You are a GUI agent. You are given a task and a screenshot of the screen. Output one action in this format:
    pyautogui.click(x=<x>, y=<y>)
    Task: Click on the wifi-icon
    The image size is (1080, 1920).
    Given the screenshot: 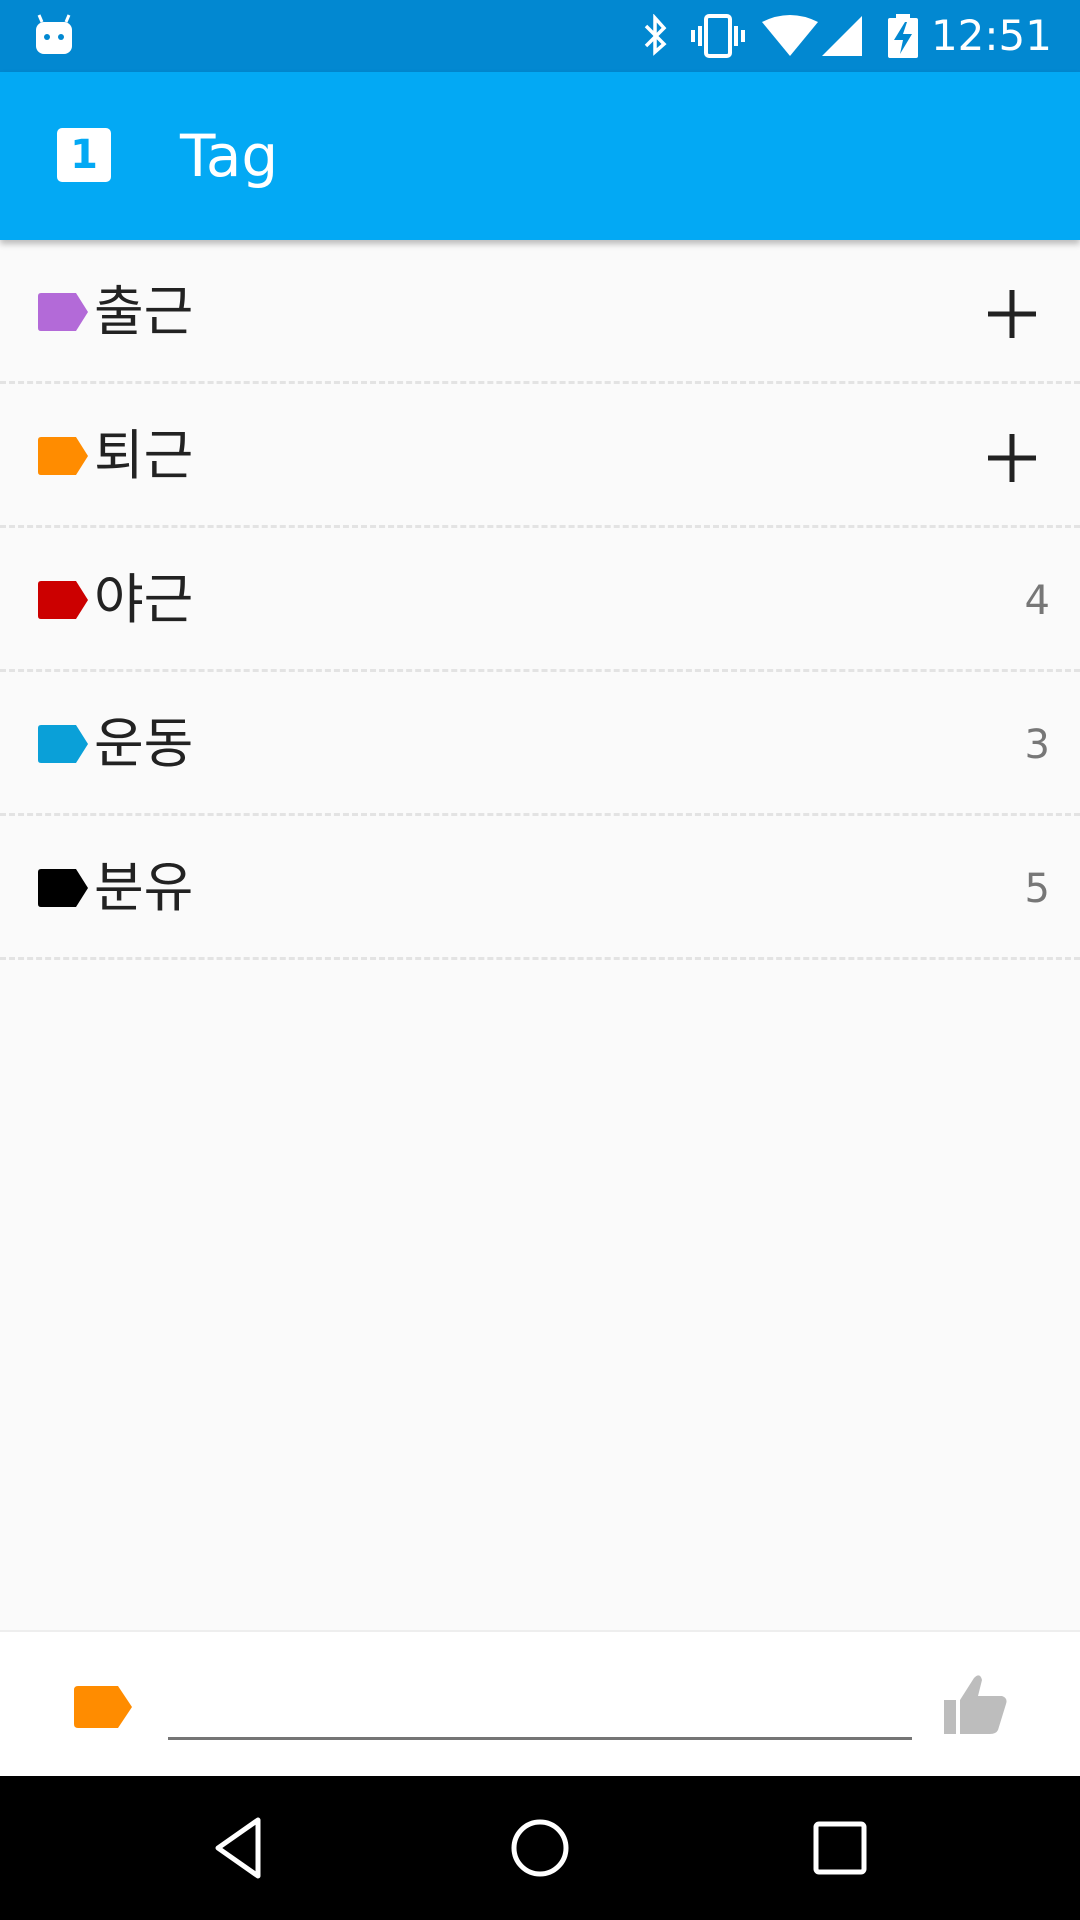 What is the action you would take?
    pyautogui.click(x=790, y=35)
    